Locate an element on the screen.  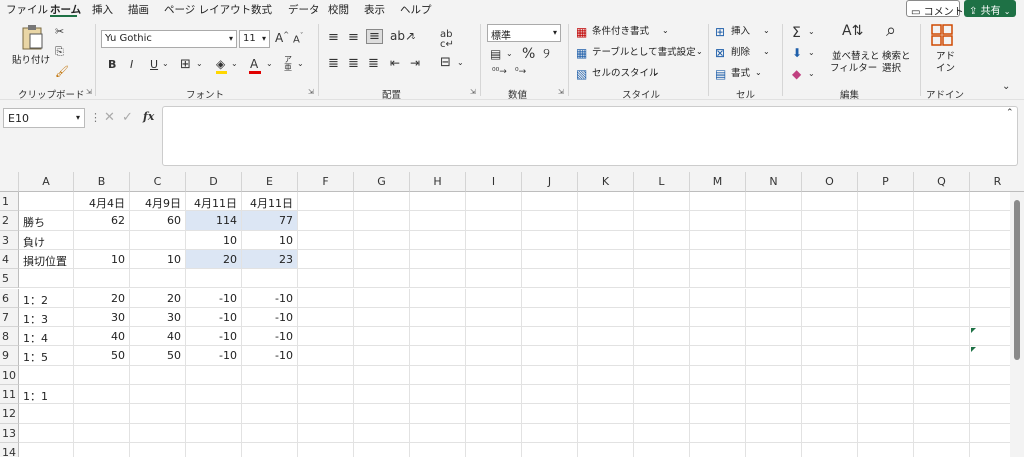
cell-Q7 is located at coordinates (942, 317).